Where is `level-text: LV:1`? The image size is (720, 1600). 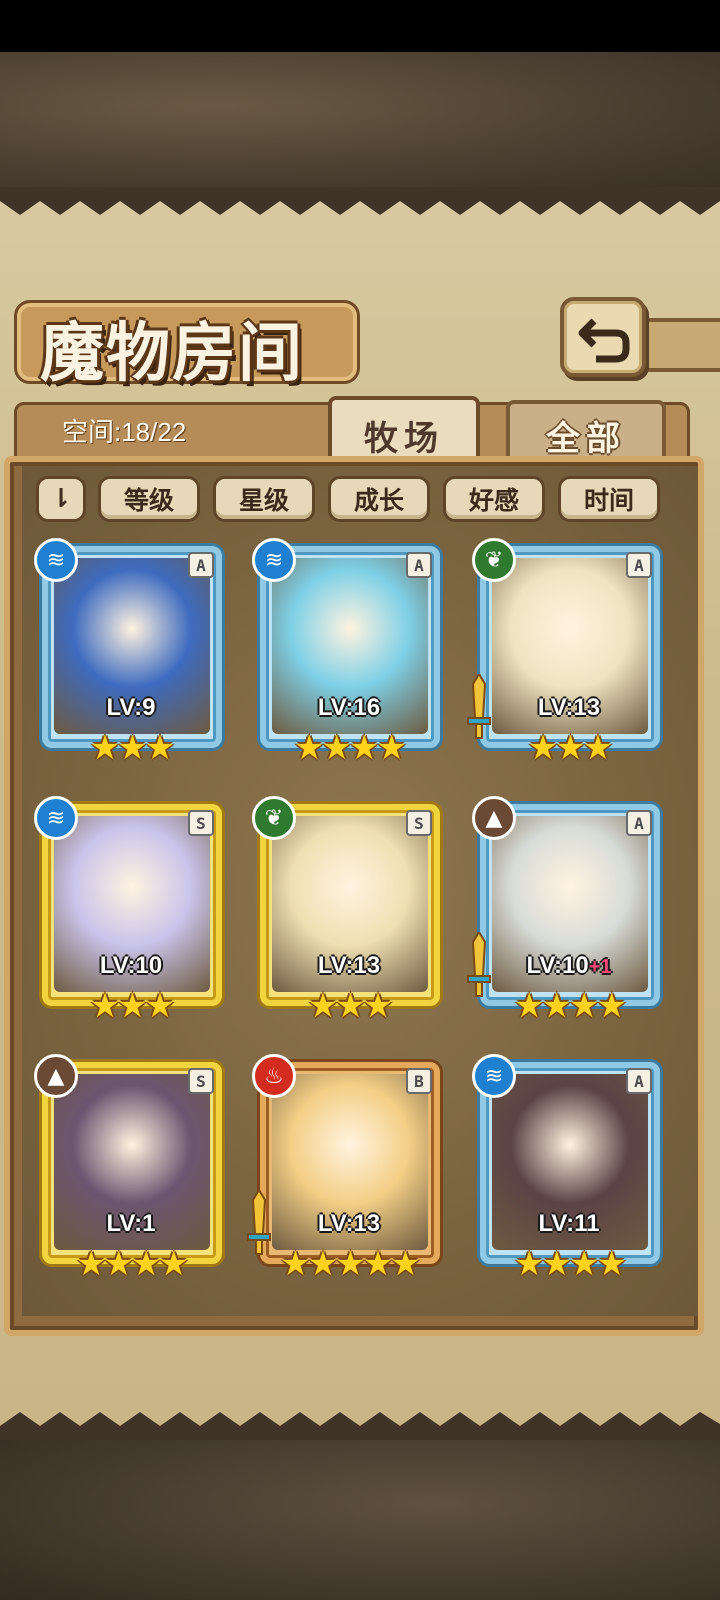 level-text: LV:1 is located at coordinates (131, 1223).